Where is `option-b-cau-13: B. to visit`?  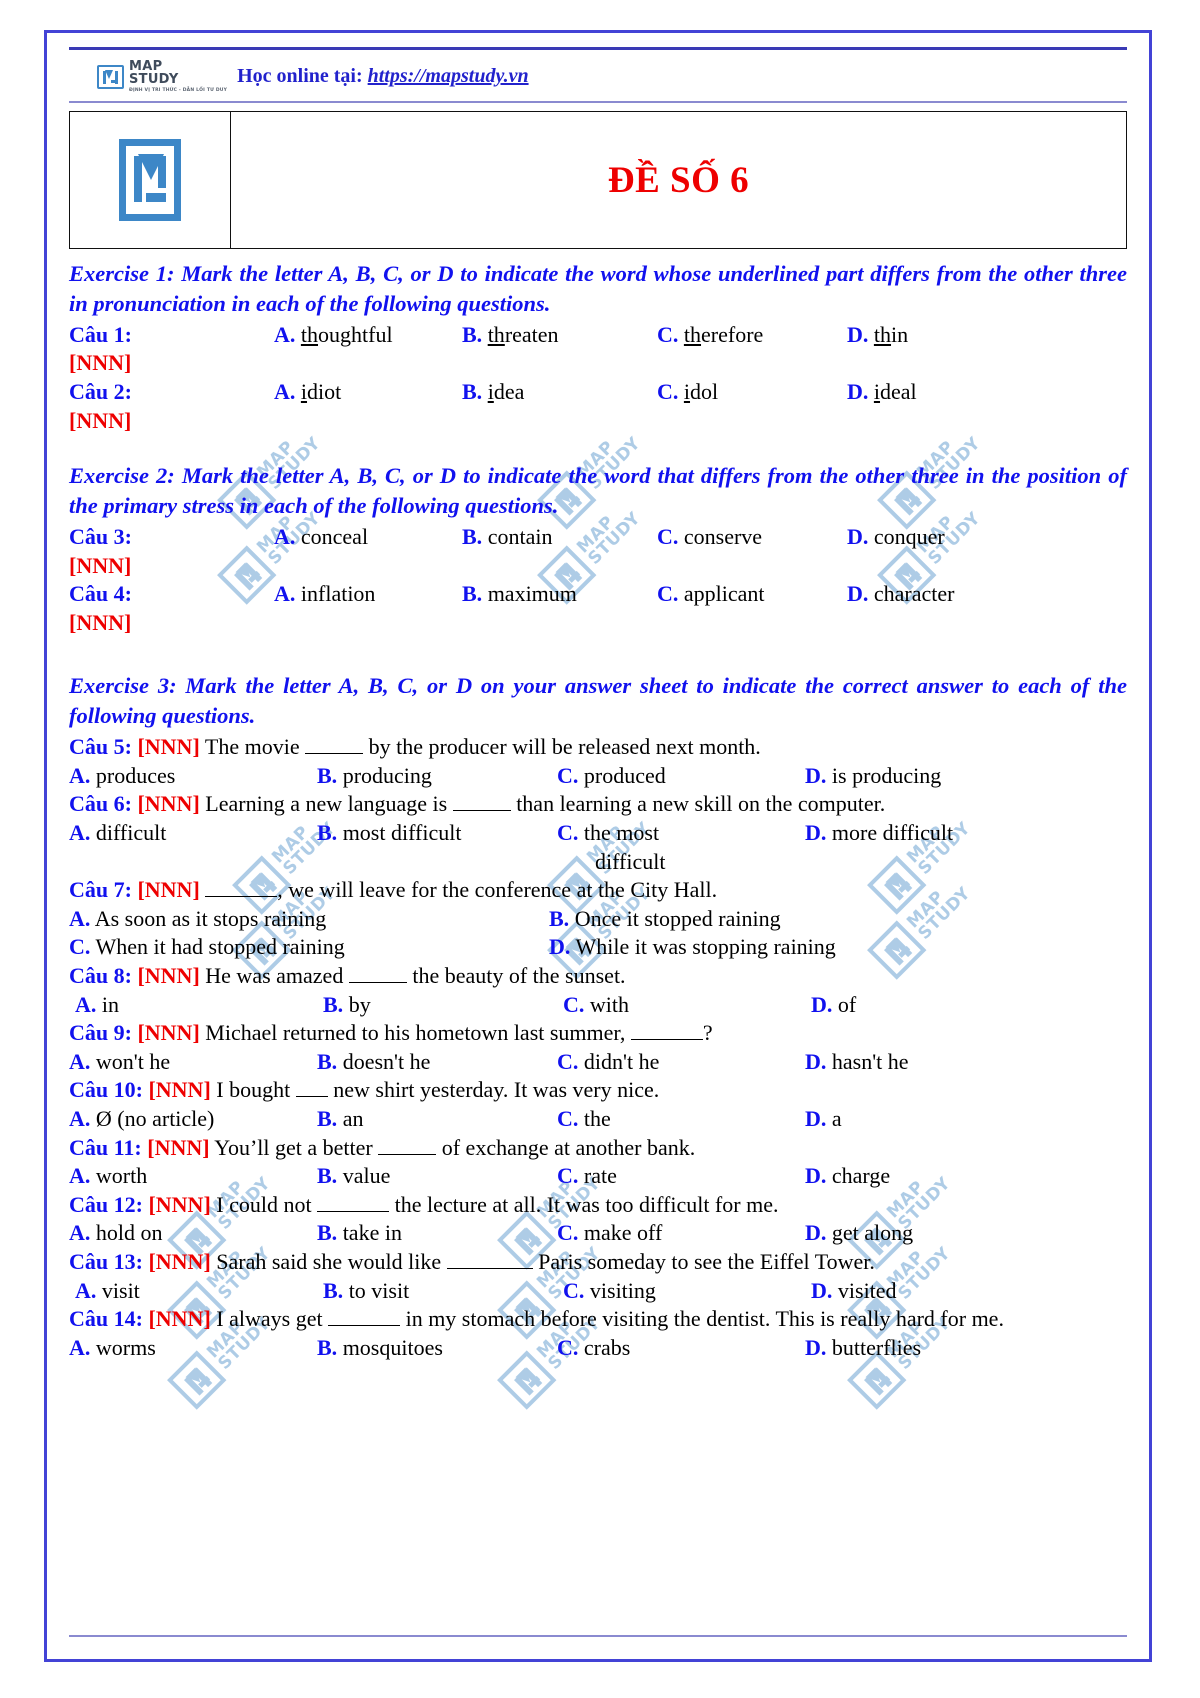 option-b-cau-13: B. to visit is located at coordinates (443, 1291).